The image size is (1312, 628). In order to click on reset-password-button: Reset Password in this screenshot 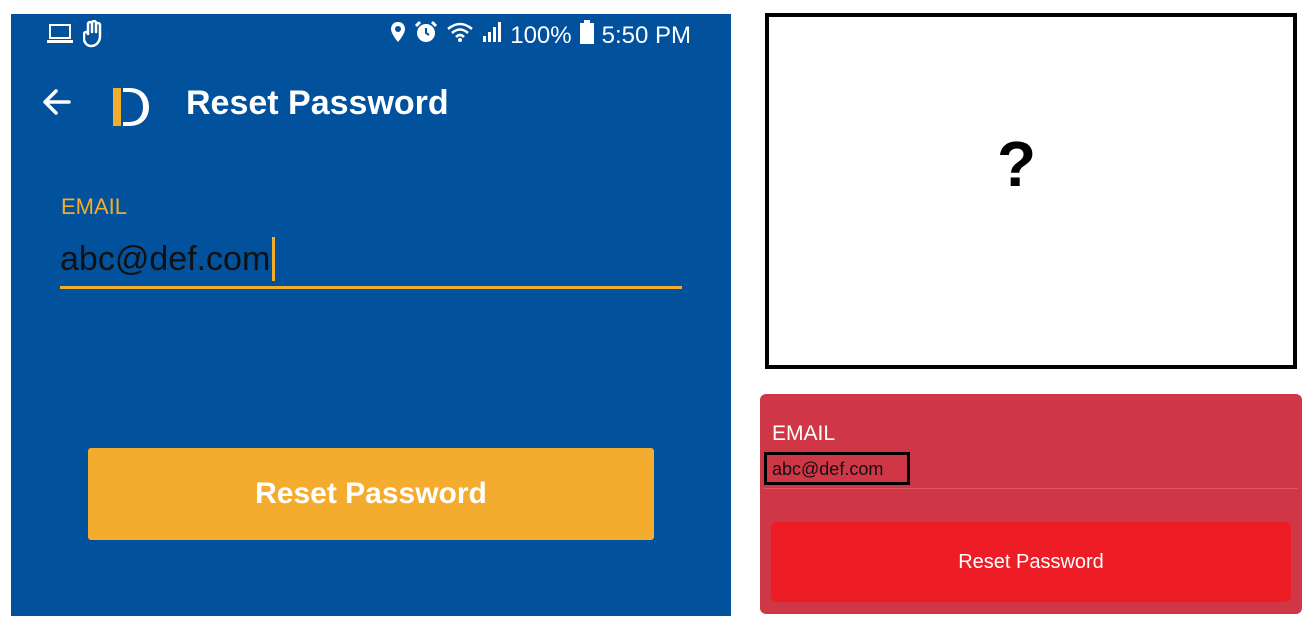, I will do `click(371, 494)`.